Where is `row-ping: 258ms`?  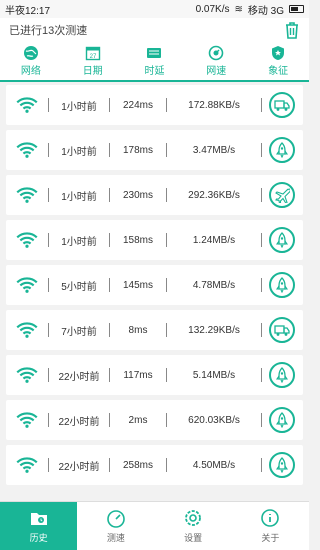 row-ping: 258ms is located at coordinates (137, 465).